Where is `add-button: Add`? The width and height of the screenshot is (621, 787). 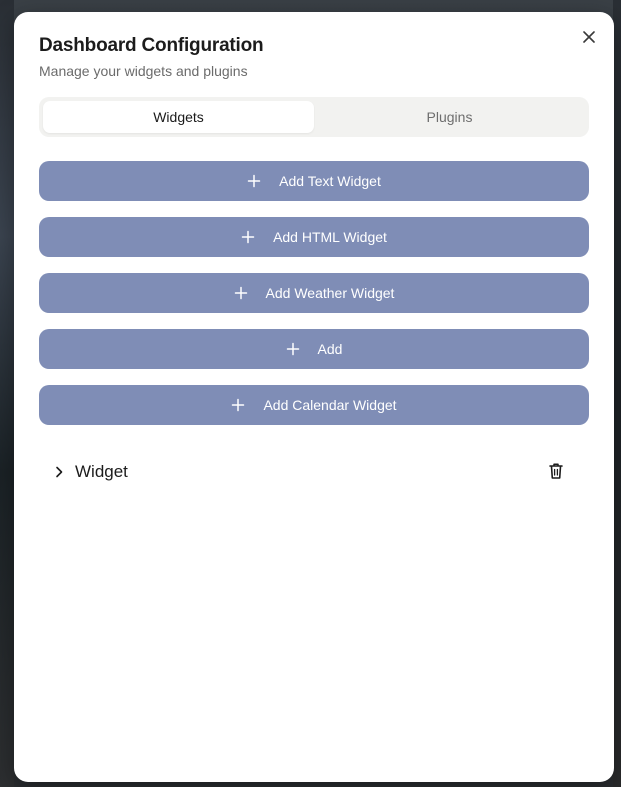
add-button: Add is located at coordinates (314, 349).